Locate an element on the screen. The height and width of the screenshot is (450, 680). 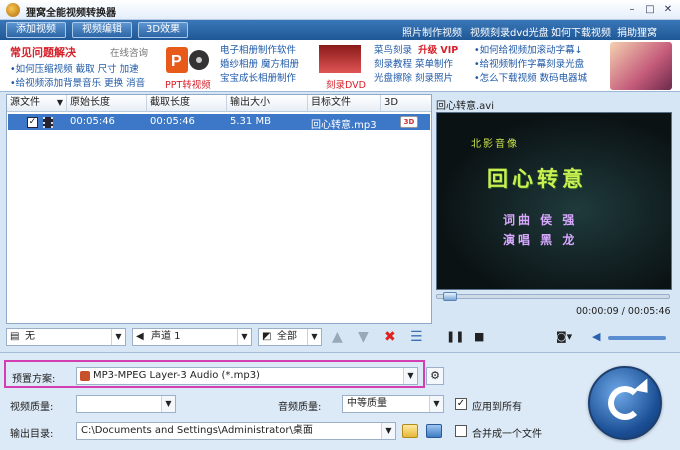
stop-icon: ■ is located at coordinates (479, 337).